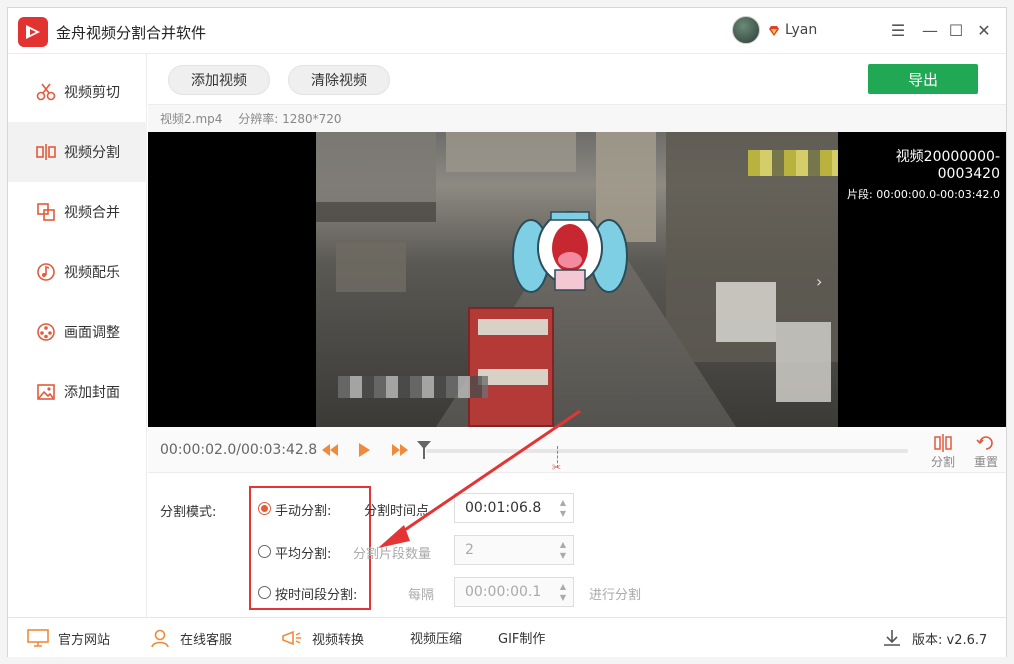 This screenshot has width=1014, height=664. What do you see at coordinates (46, 152) in the screenshot?
I see `split-icon` at bounding box center [46, 152].